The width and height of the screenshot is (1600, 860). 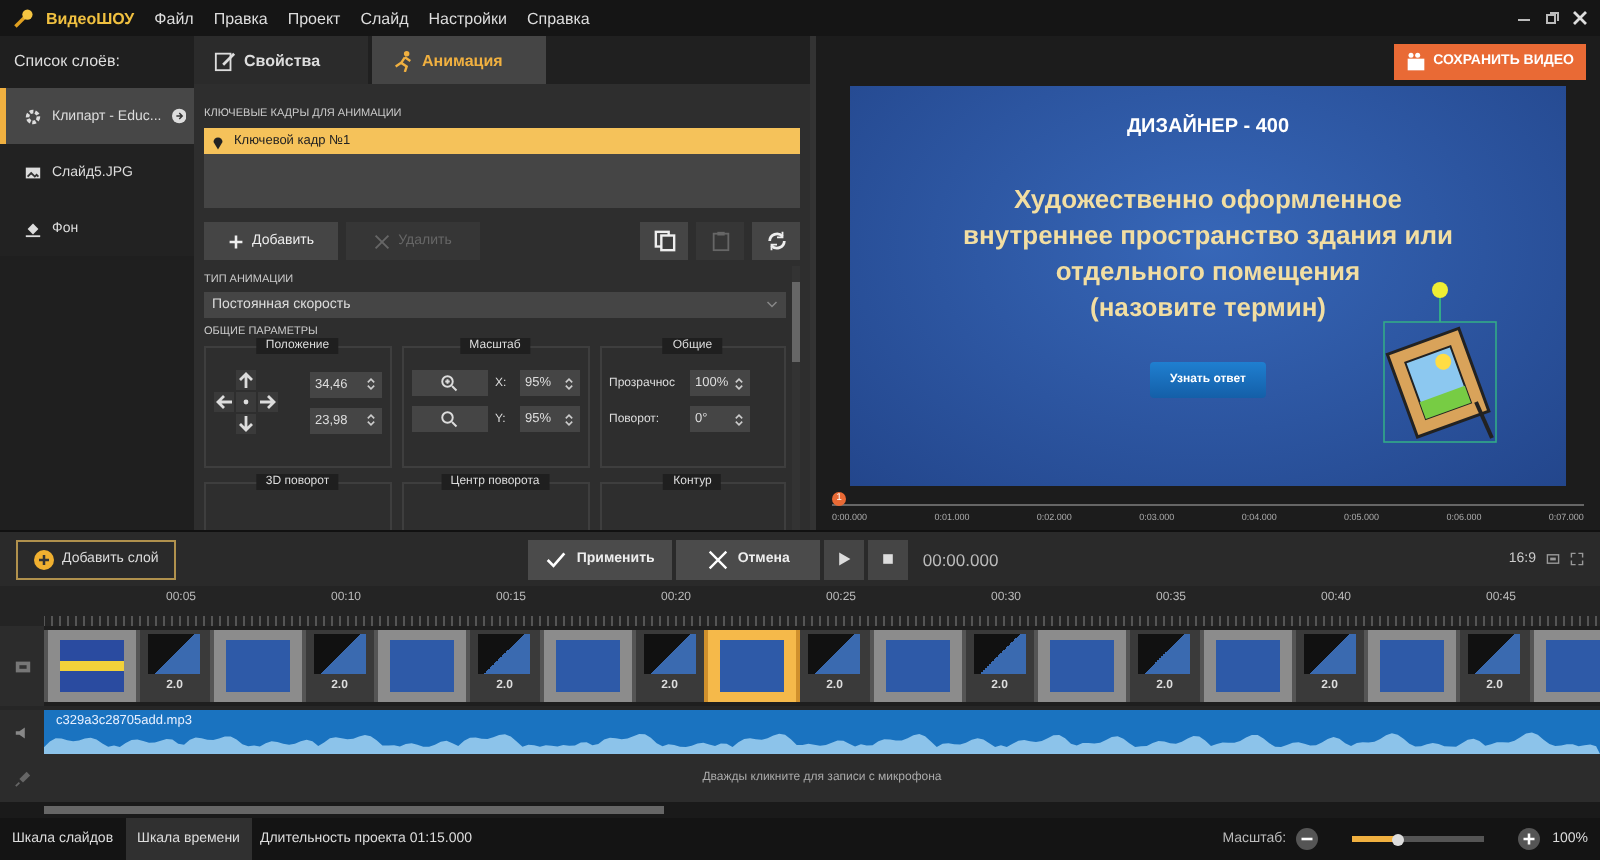 What do you see at coordinates (33, 116) in the screenshot?
I see `gear-icon` at bounding box center [33, 116].